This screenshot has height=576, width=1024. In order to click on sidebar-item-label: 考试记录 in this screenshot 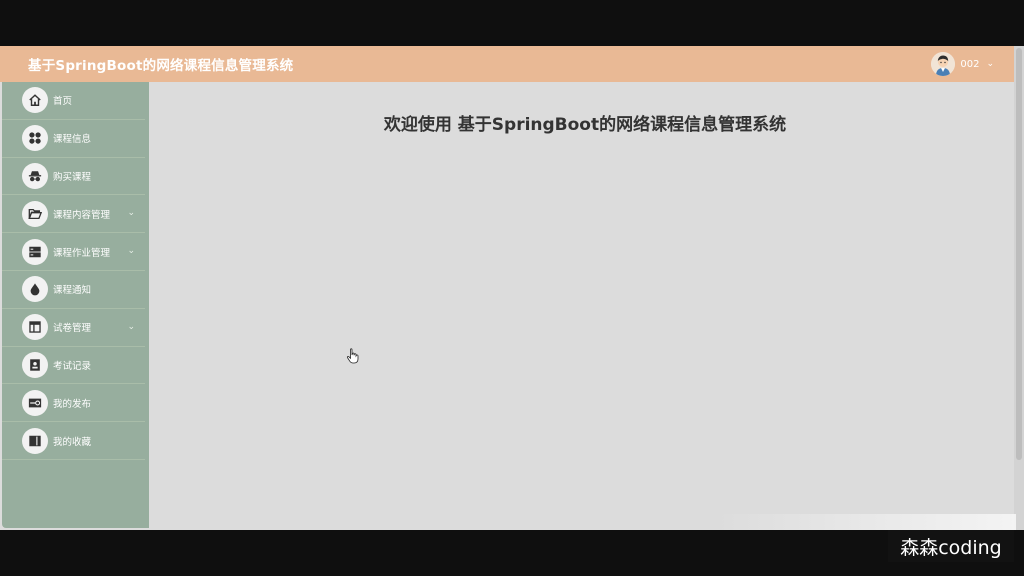, I will do `click(72, 366)`.